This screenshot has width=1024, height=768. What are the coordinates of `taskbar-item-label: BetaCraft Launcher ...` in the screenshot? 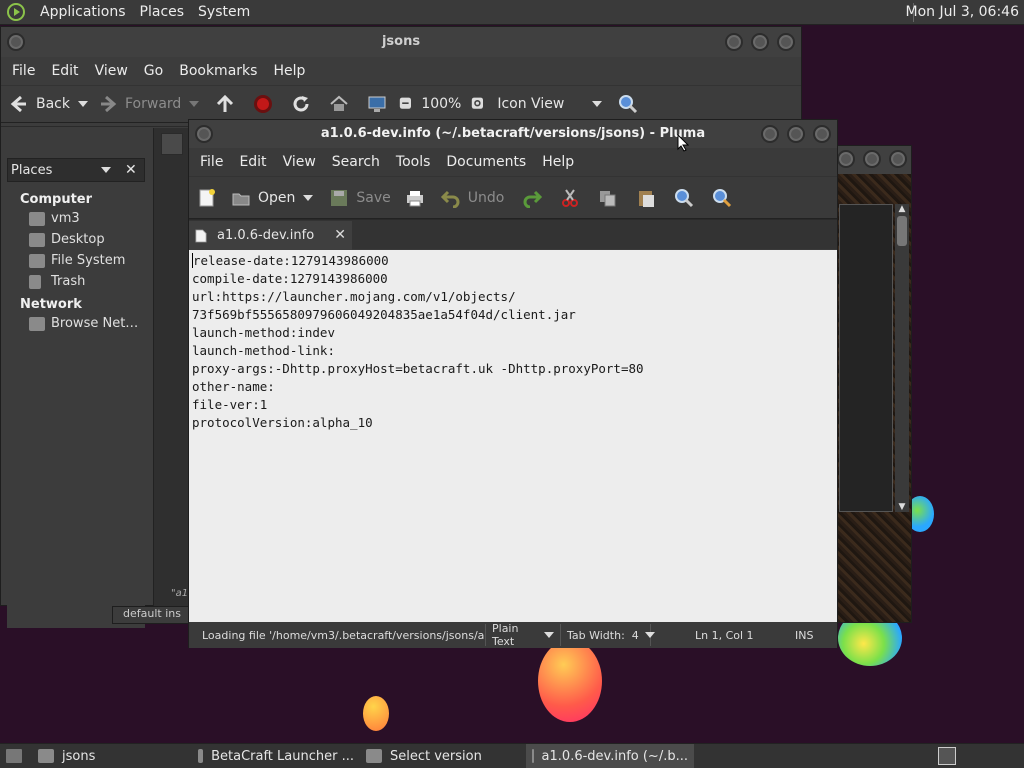 It's located at (282, 756).